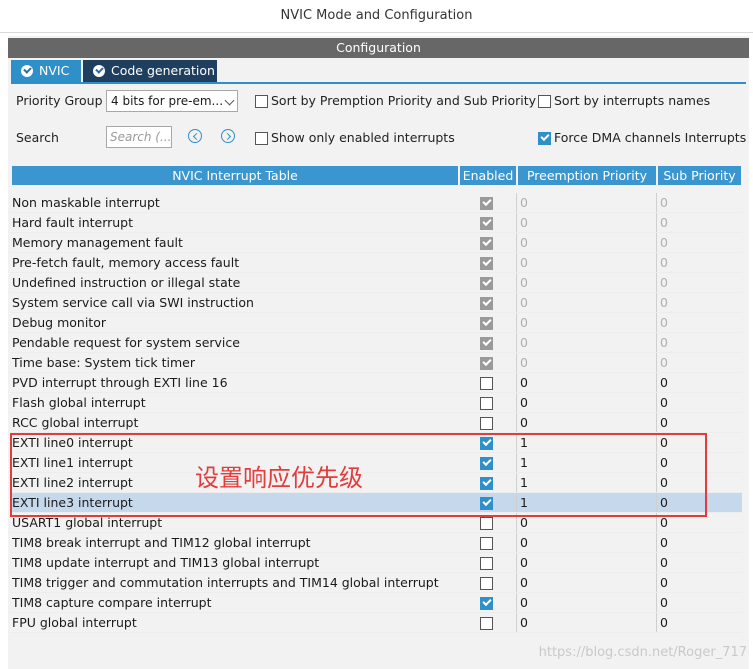 The image size is (753, 669). What do you see at coordinates (376, 203) in the screenshot?
I see `table-row: Non maskable interrupt 0 0` at bounding box center [376, 203].